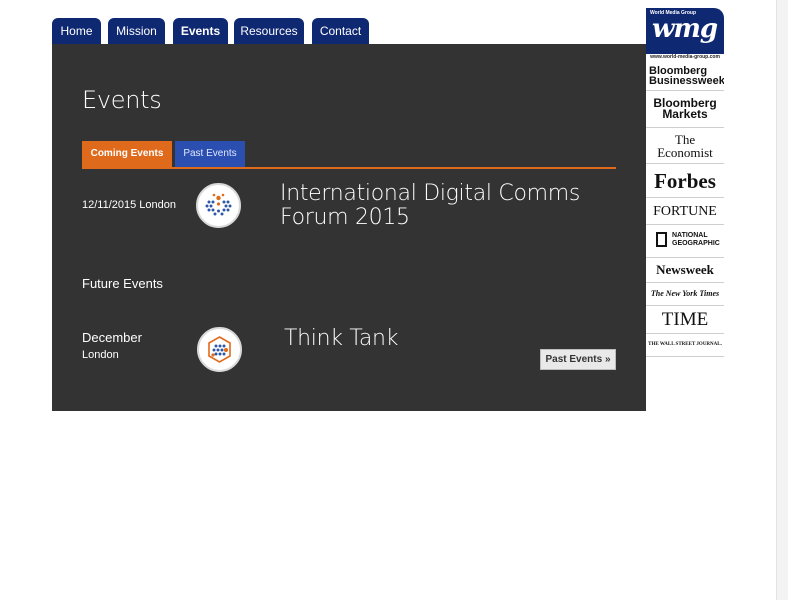 The image size is (788, 600). What do you see at coordinates (685, 346) in the screenshot?
I see `publication-wsj: THE WALL STREET JOURNAL.` at bounding box center [685, 346].